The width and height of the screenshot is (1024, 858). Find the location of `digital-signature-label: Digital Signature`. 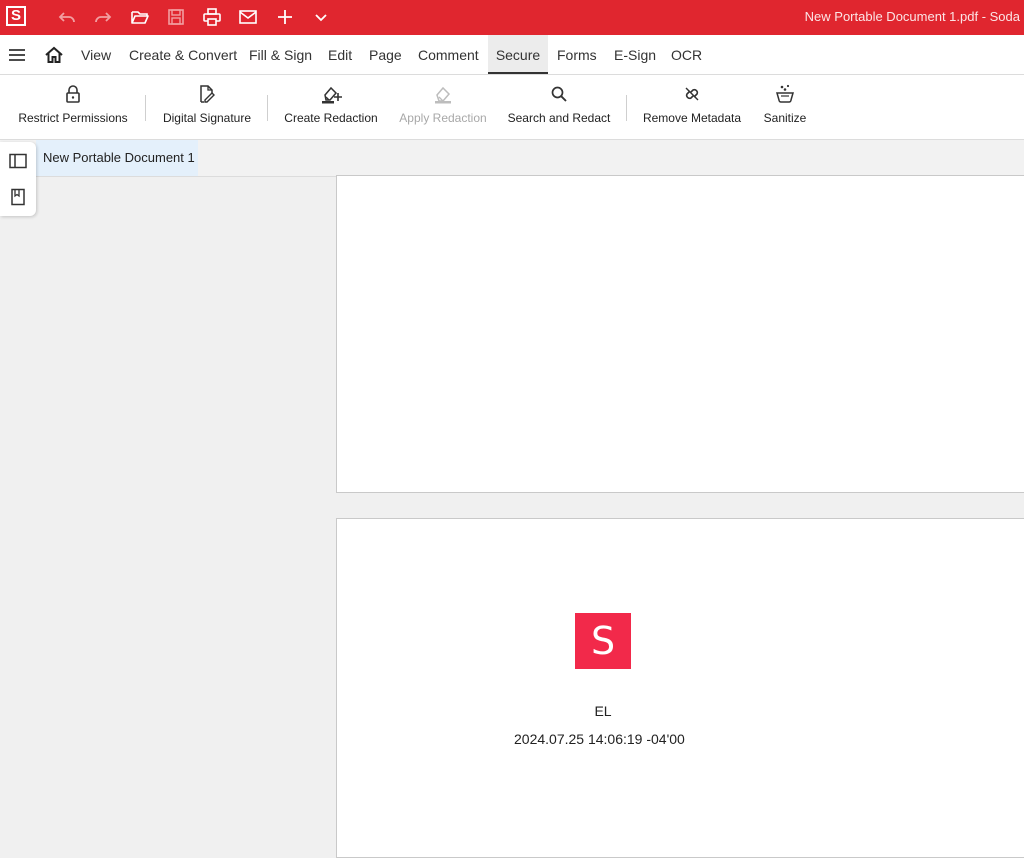

digital-signature-label: Digital Signature is located at coordinates (207, 118).